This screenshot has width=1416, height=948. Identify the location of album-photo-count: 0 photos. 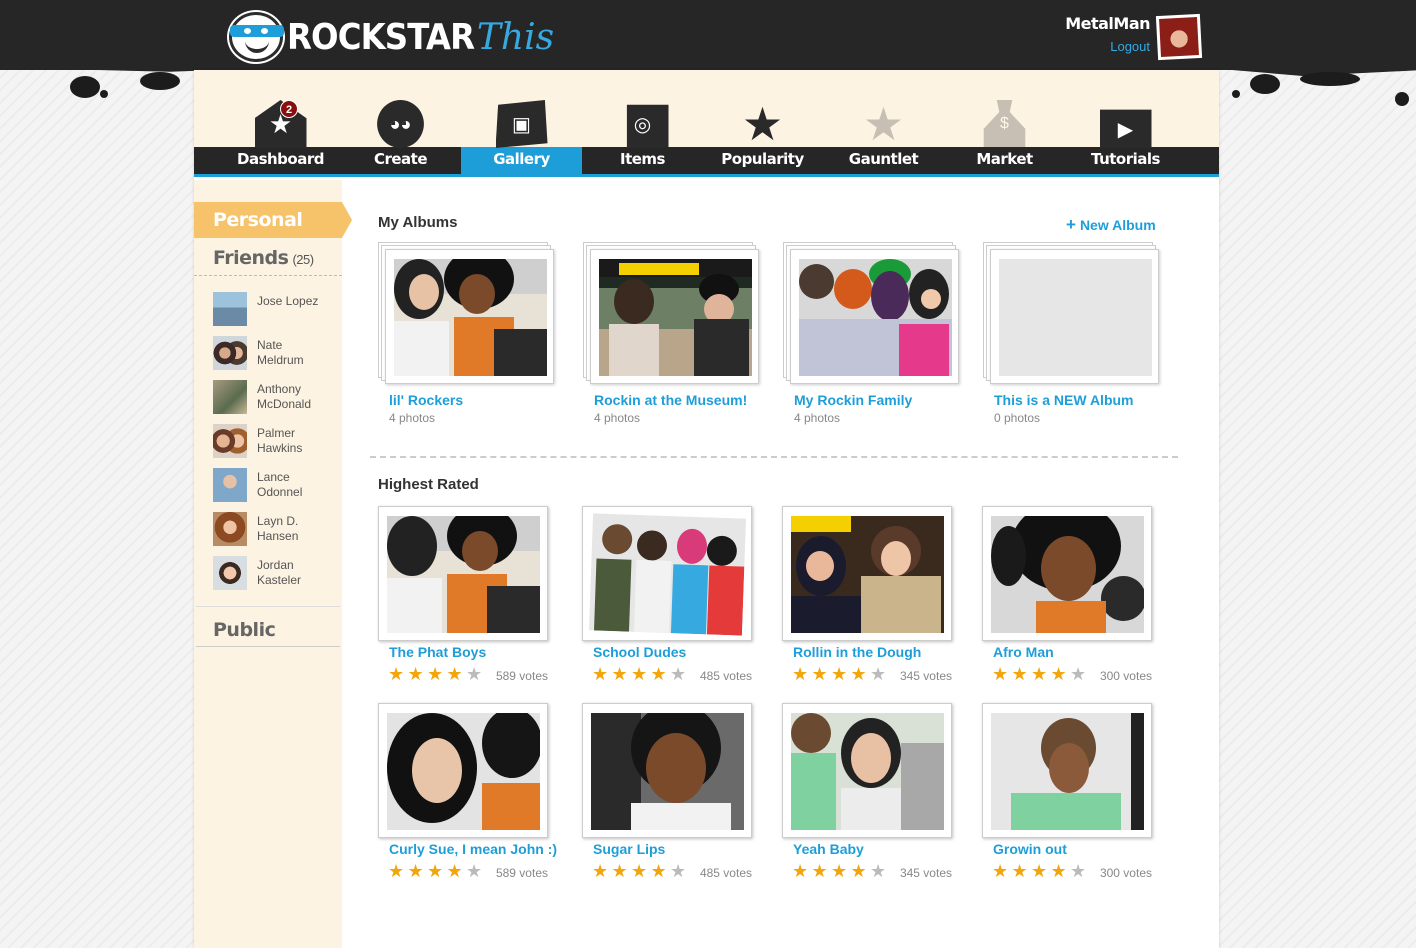
(1017, 418).